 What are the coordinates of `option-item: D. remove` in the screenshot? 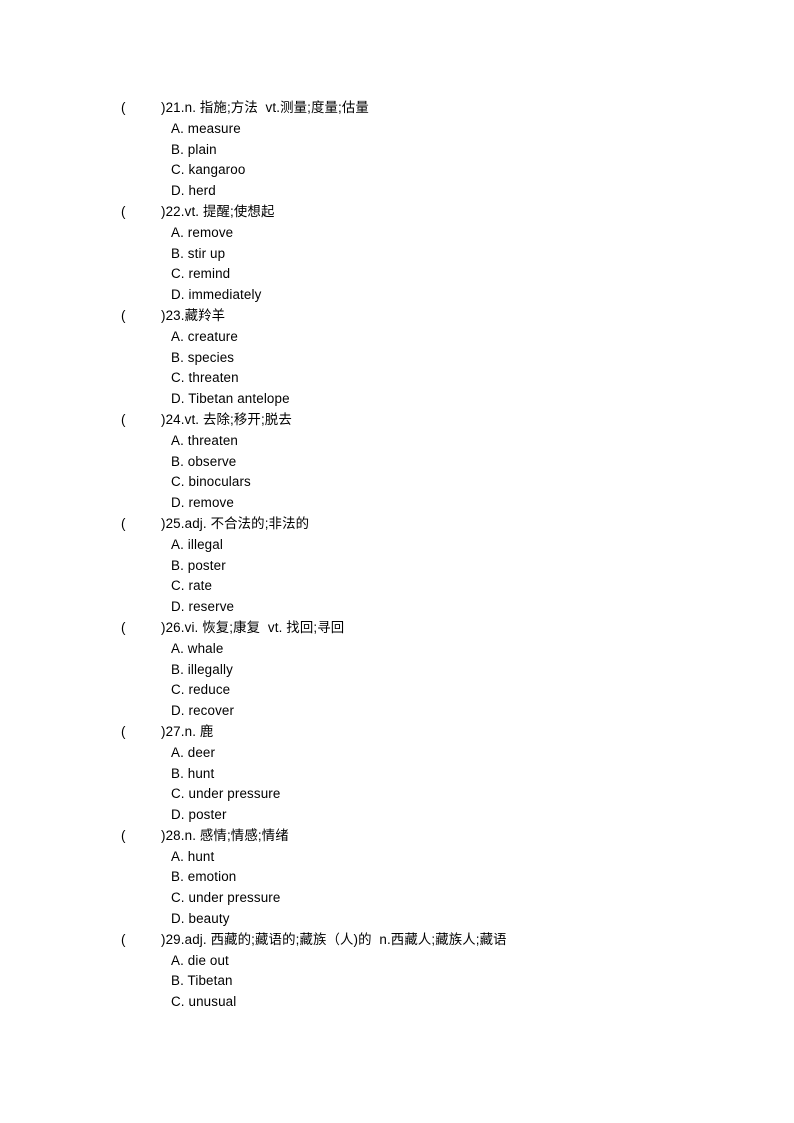 It's located at (397, 503).